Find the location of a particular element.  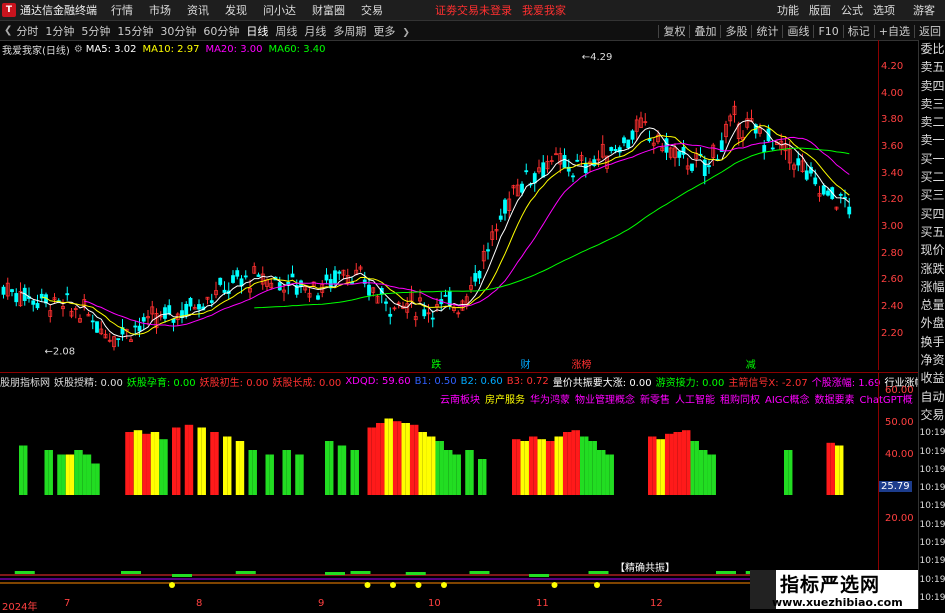

event-marker: 财 is located at coordinates (526, 364).